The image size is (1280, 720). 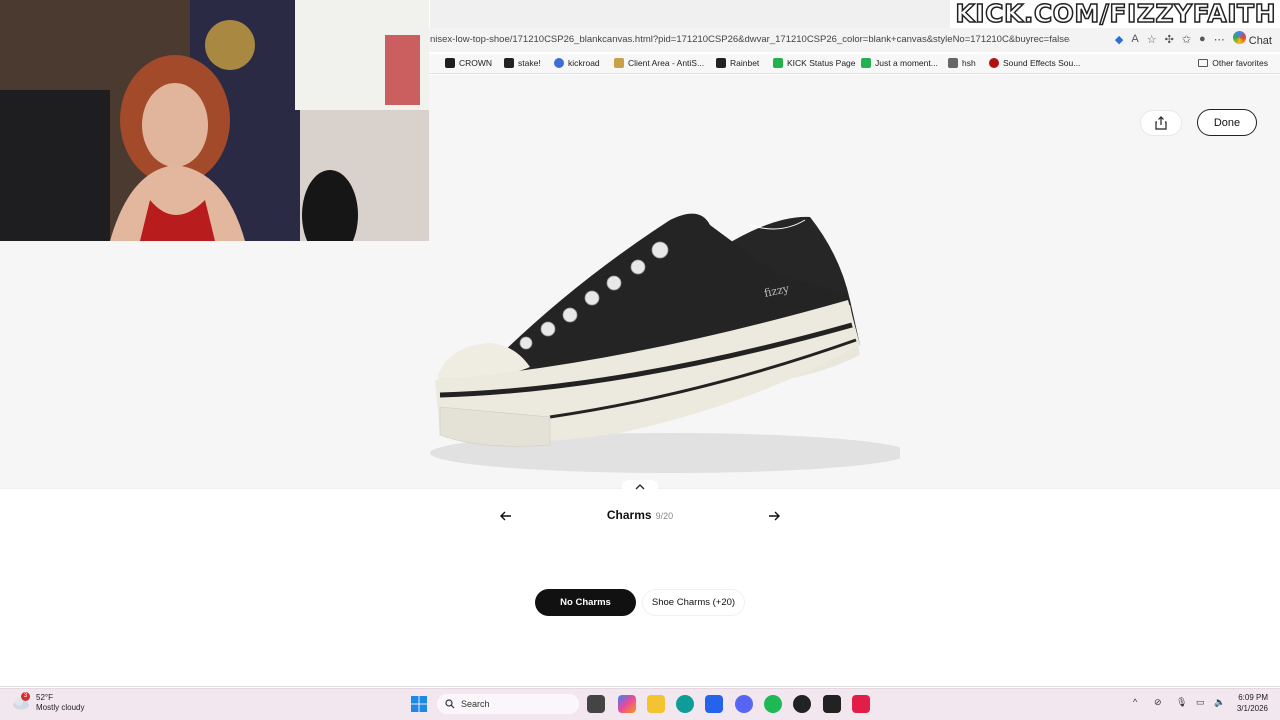 What do you see at coordinates (508, 704) in the screenshot?
I see `taskbar-search: Search` at bounding box center [508, 704].